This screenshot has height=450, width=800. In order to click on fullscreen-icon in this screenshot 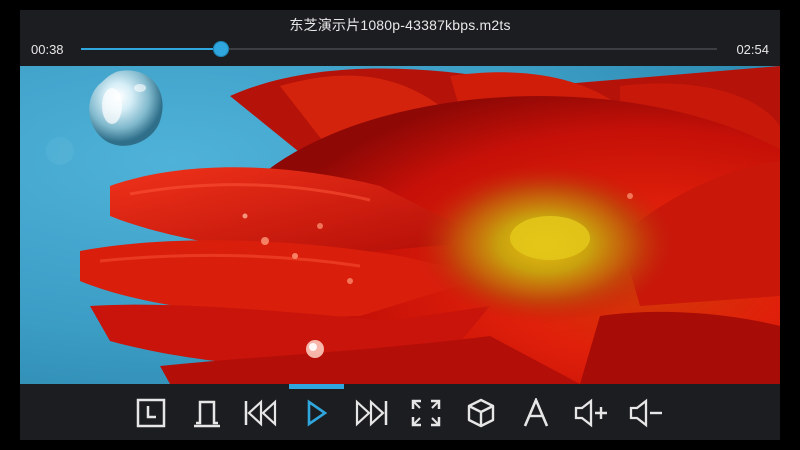, I will do `click(426, 413)`.